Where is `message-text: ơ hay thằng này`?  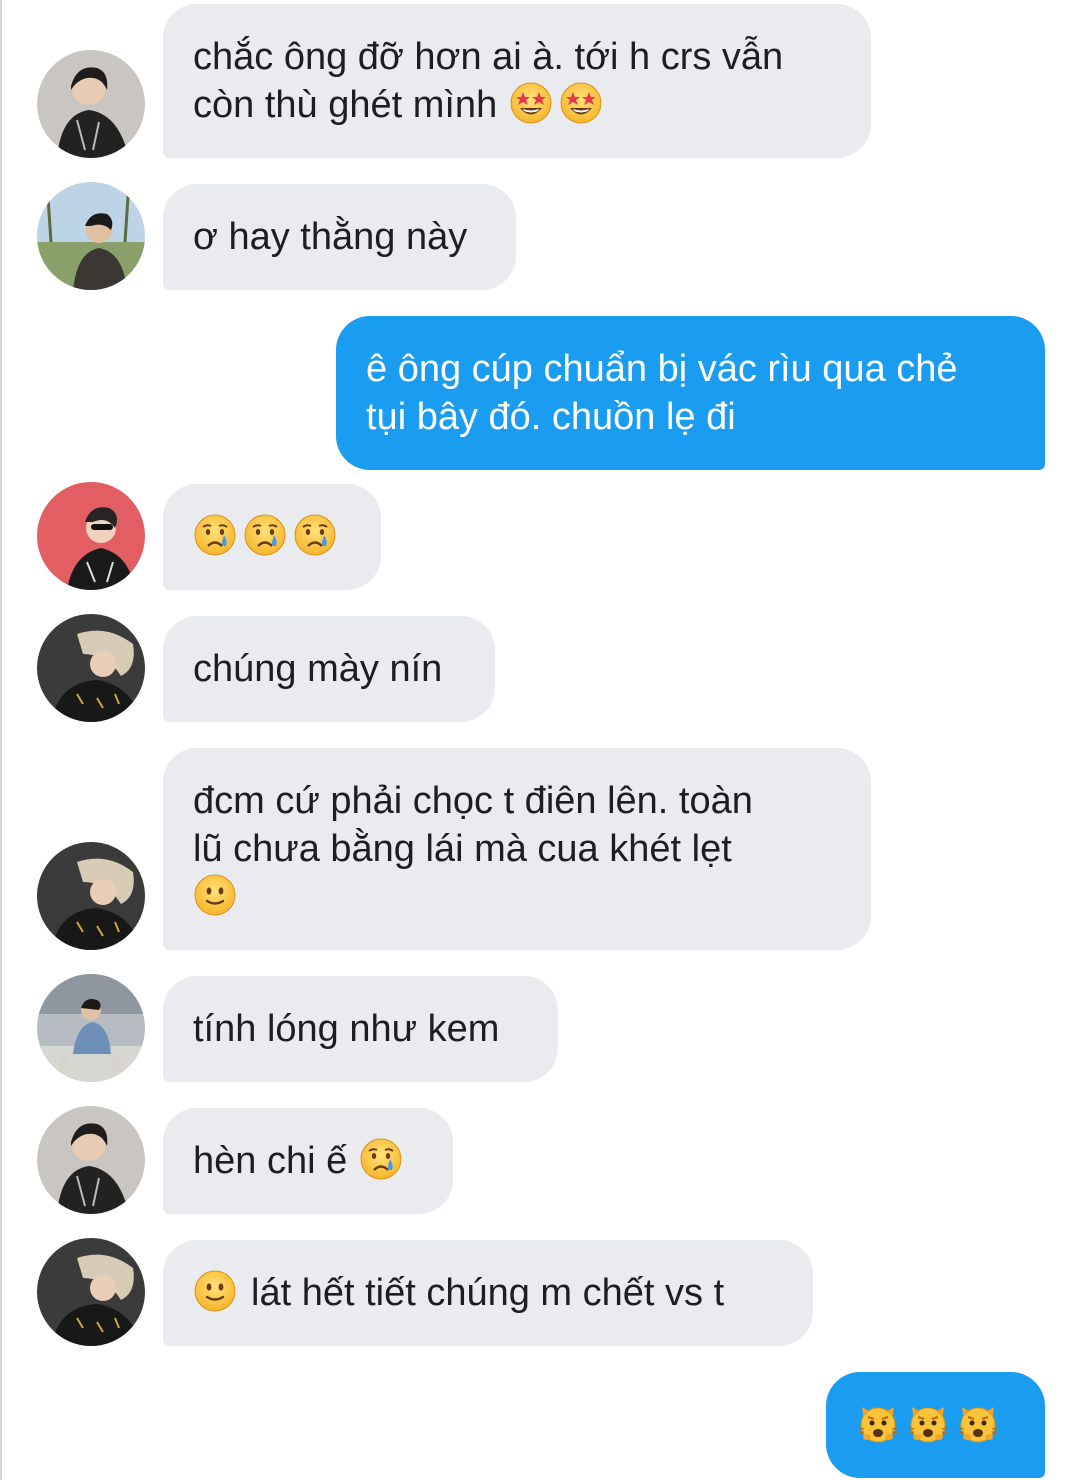 message-text: ơ hay thằng này is located at coordinates (330, 237).